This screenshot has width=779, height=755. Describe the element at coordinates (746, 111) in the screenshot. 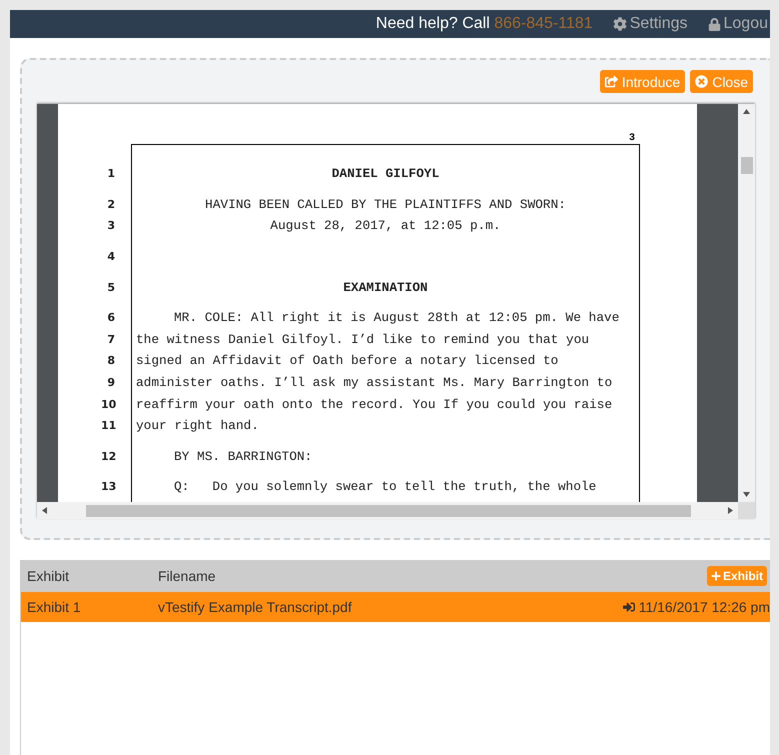

I see `up-arrow-icon` at that location.